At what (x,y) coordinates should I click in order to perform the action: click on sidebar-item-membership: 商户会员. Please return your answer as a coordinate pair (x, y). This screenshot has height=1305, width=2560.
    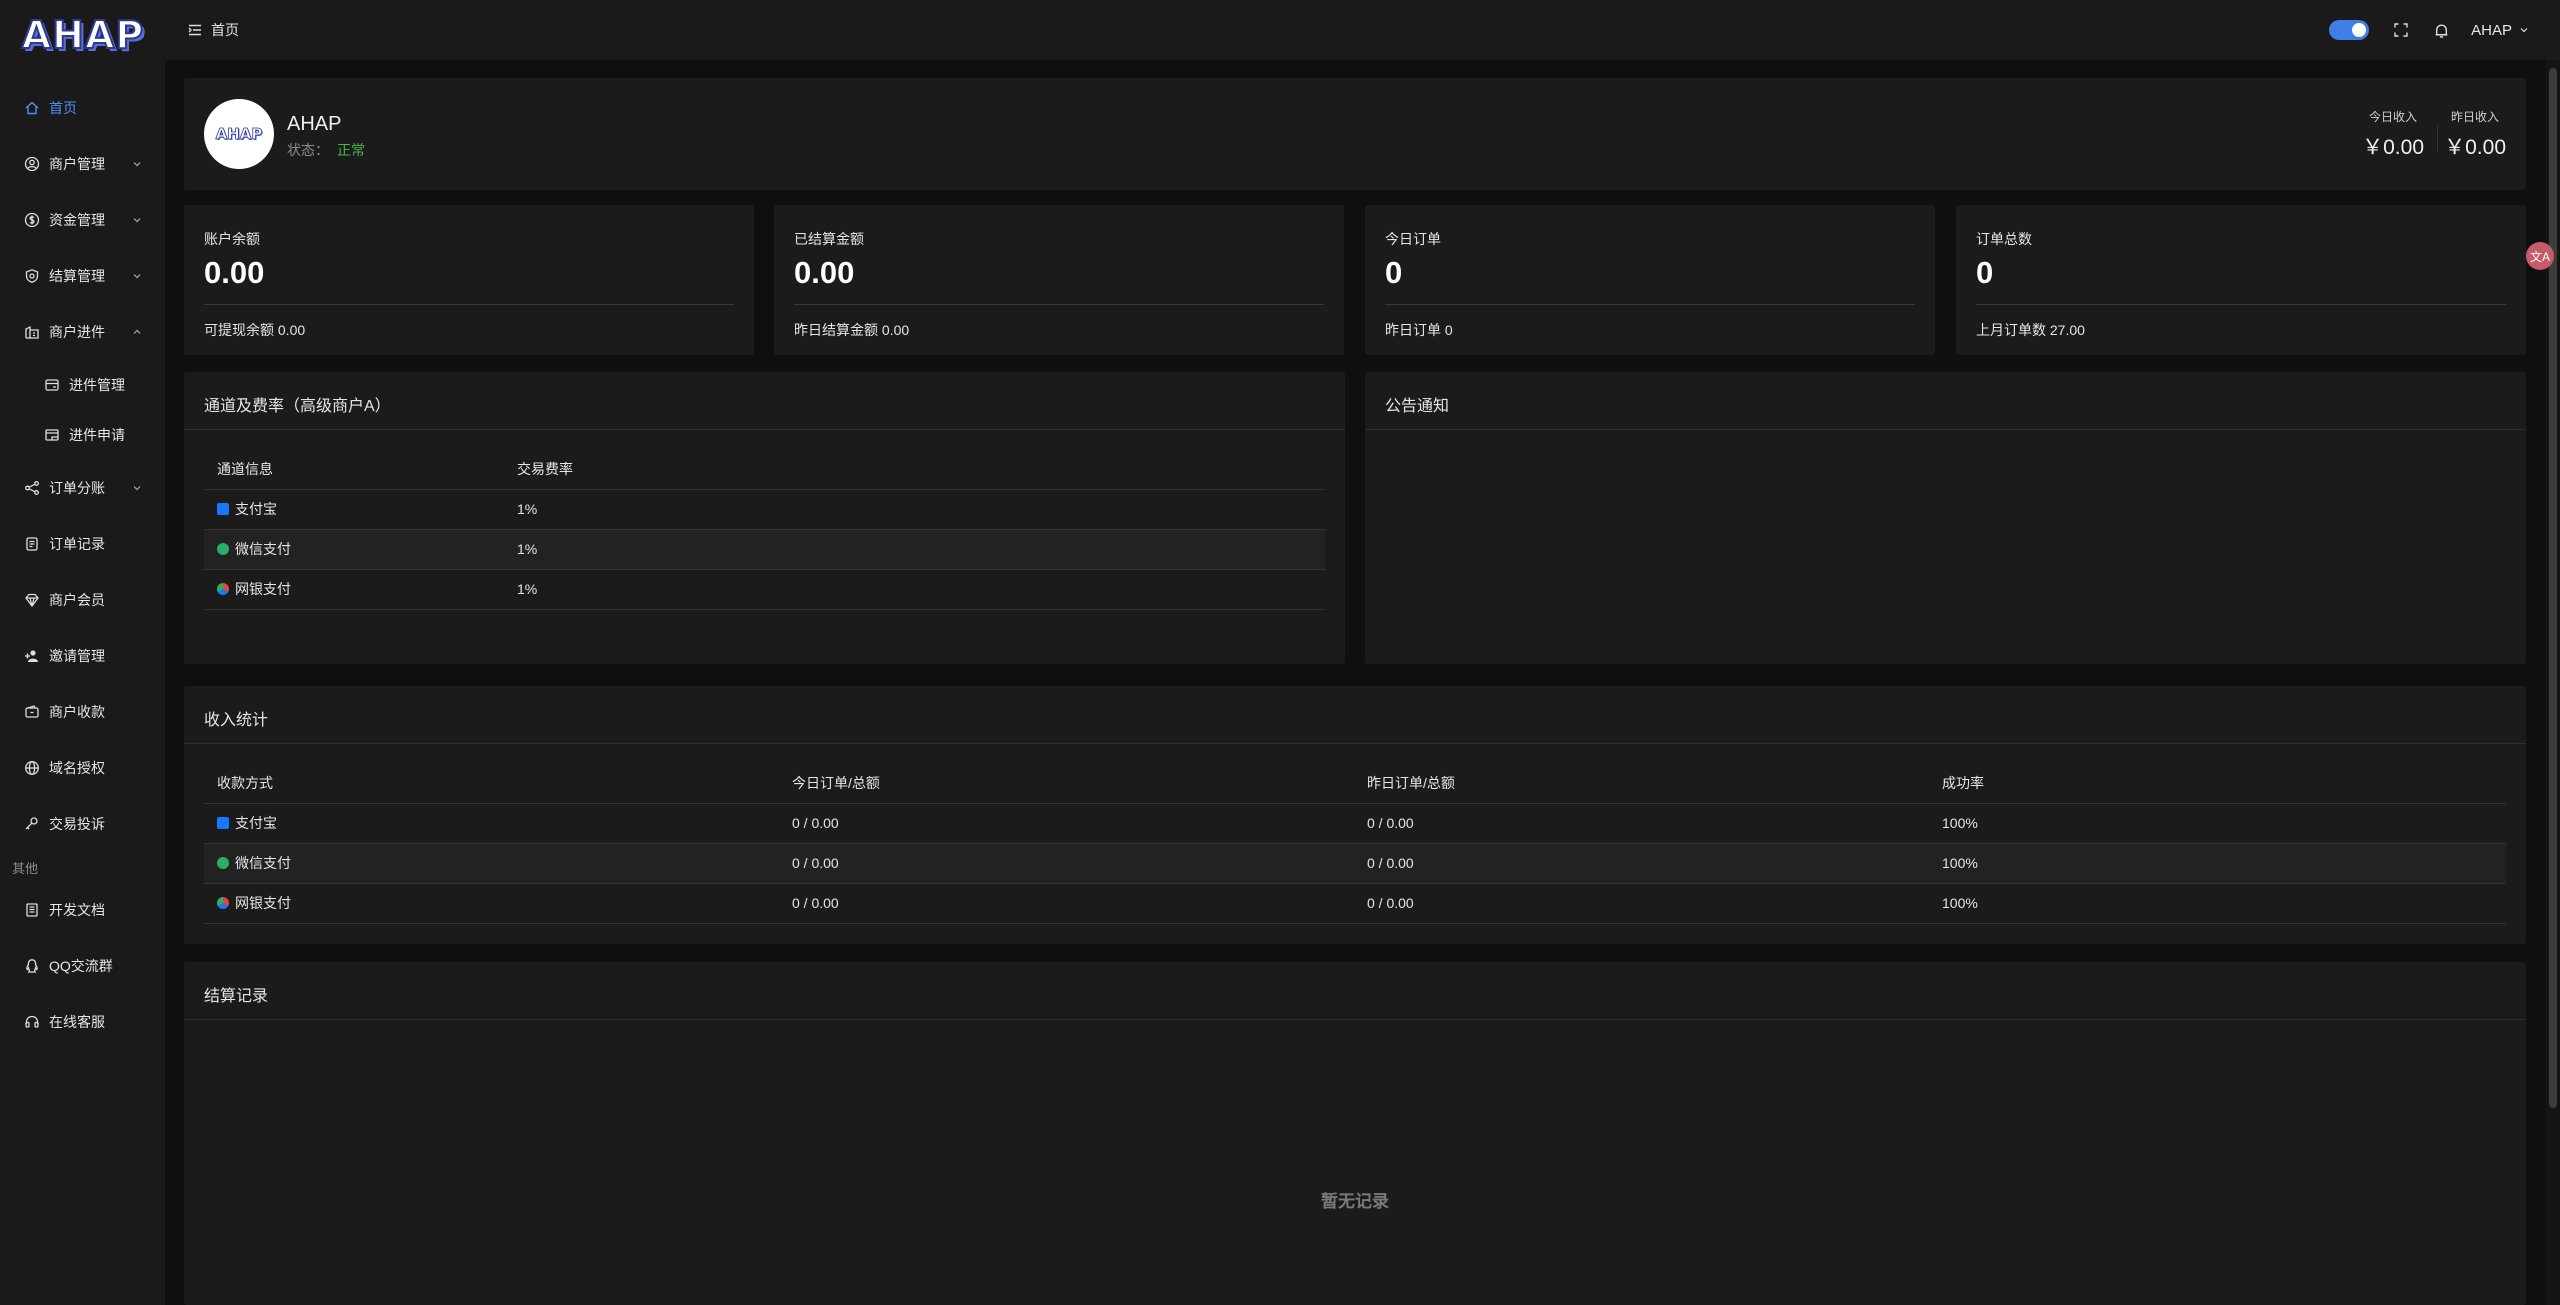
    Looking at the image, I should click on (82, 600).